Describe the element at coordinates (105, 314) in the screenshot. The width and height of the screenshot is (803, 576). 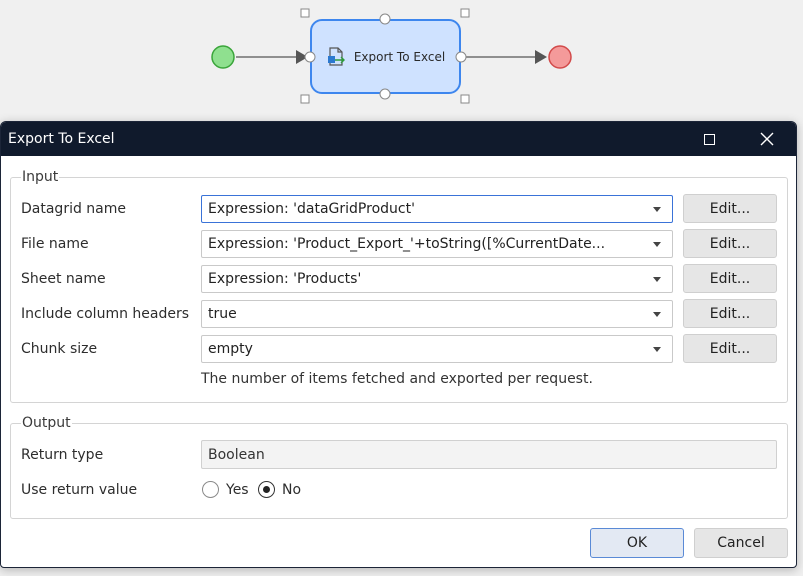
I see `include-column-headers-label: Include column headers` at that location.